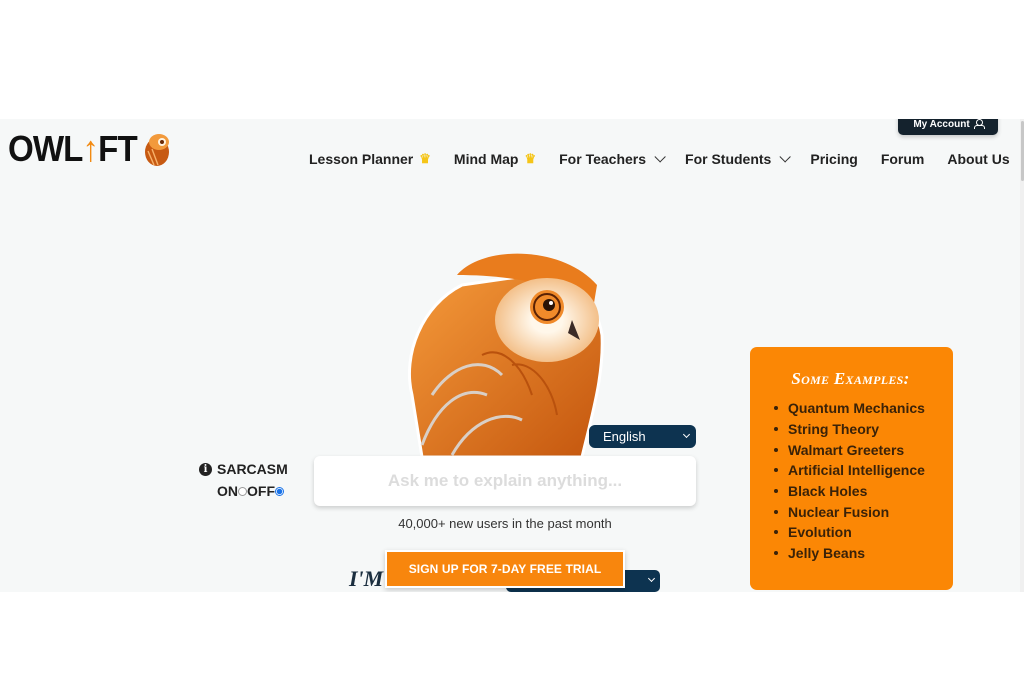 The height and width of the screenshot is (700, 1024). Describe the element at coordinates (156, 150) in the screenshot. I see `owl-logo-icon` at that location.